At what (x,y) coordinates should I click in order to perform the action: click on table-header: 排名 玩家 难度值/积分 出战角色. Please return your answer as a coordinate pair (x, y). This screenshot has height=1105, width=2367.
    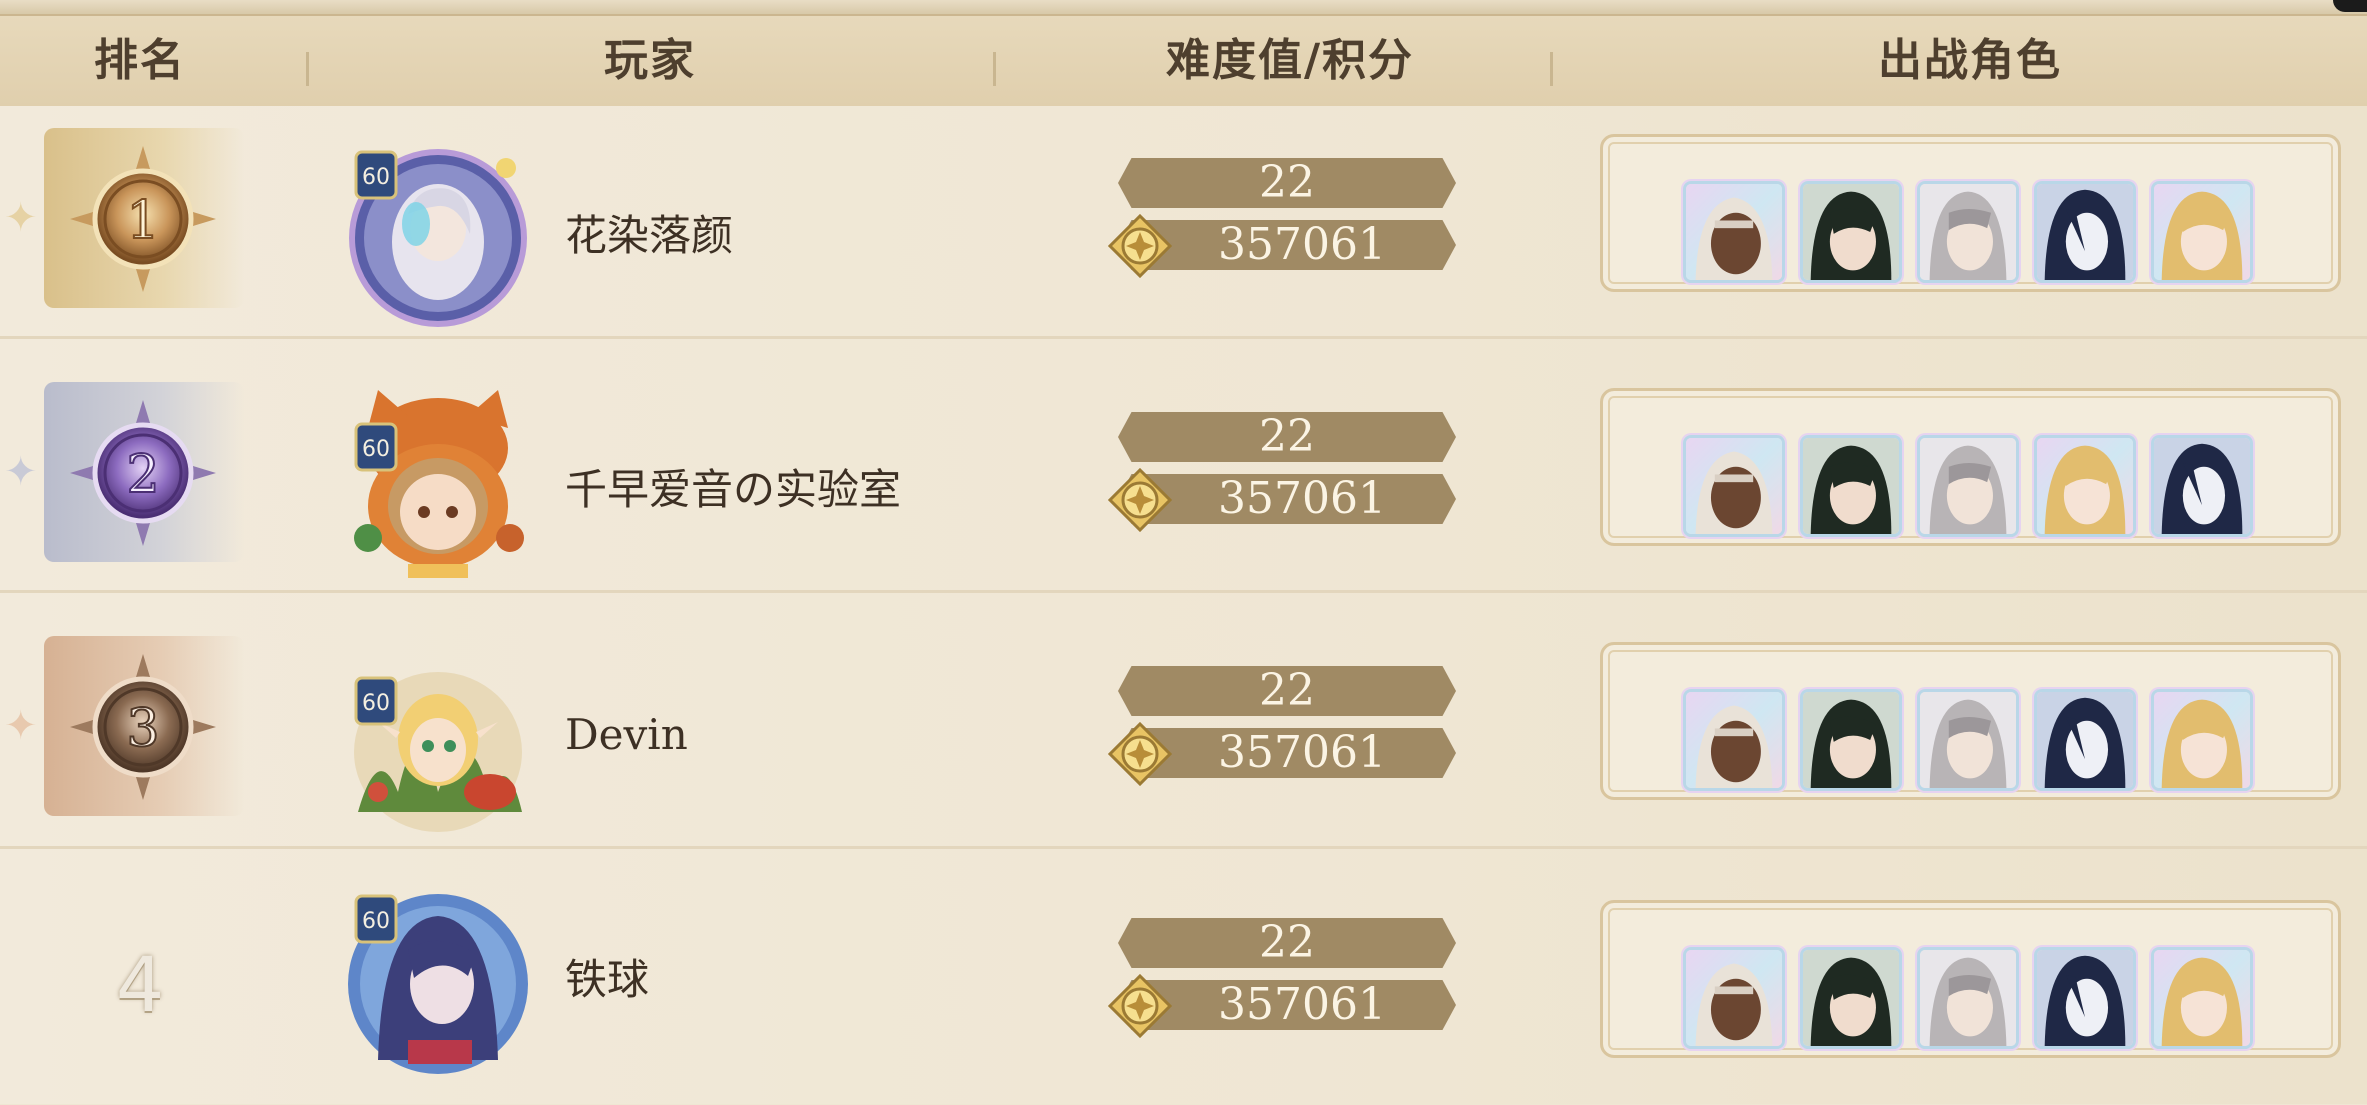
    Looking at the image, I should click on (1183, 61).